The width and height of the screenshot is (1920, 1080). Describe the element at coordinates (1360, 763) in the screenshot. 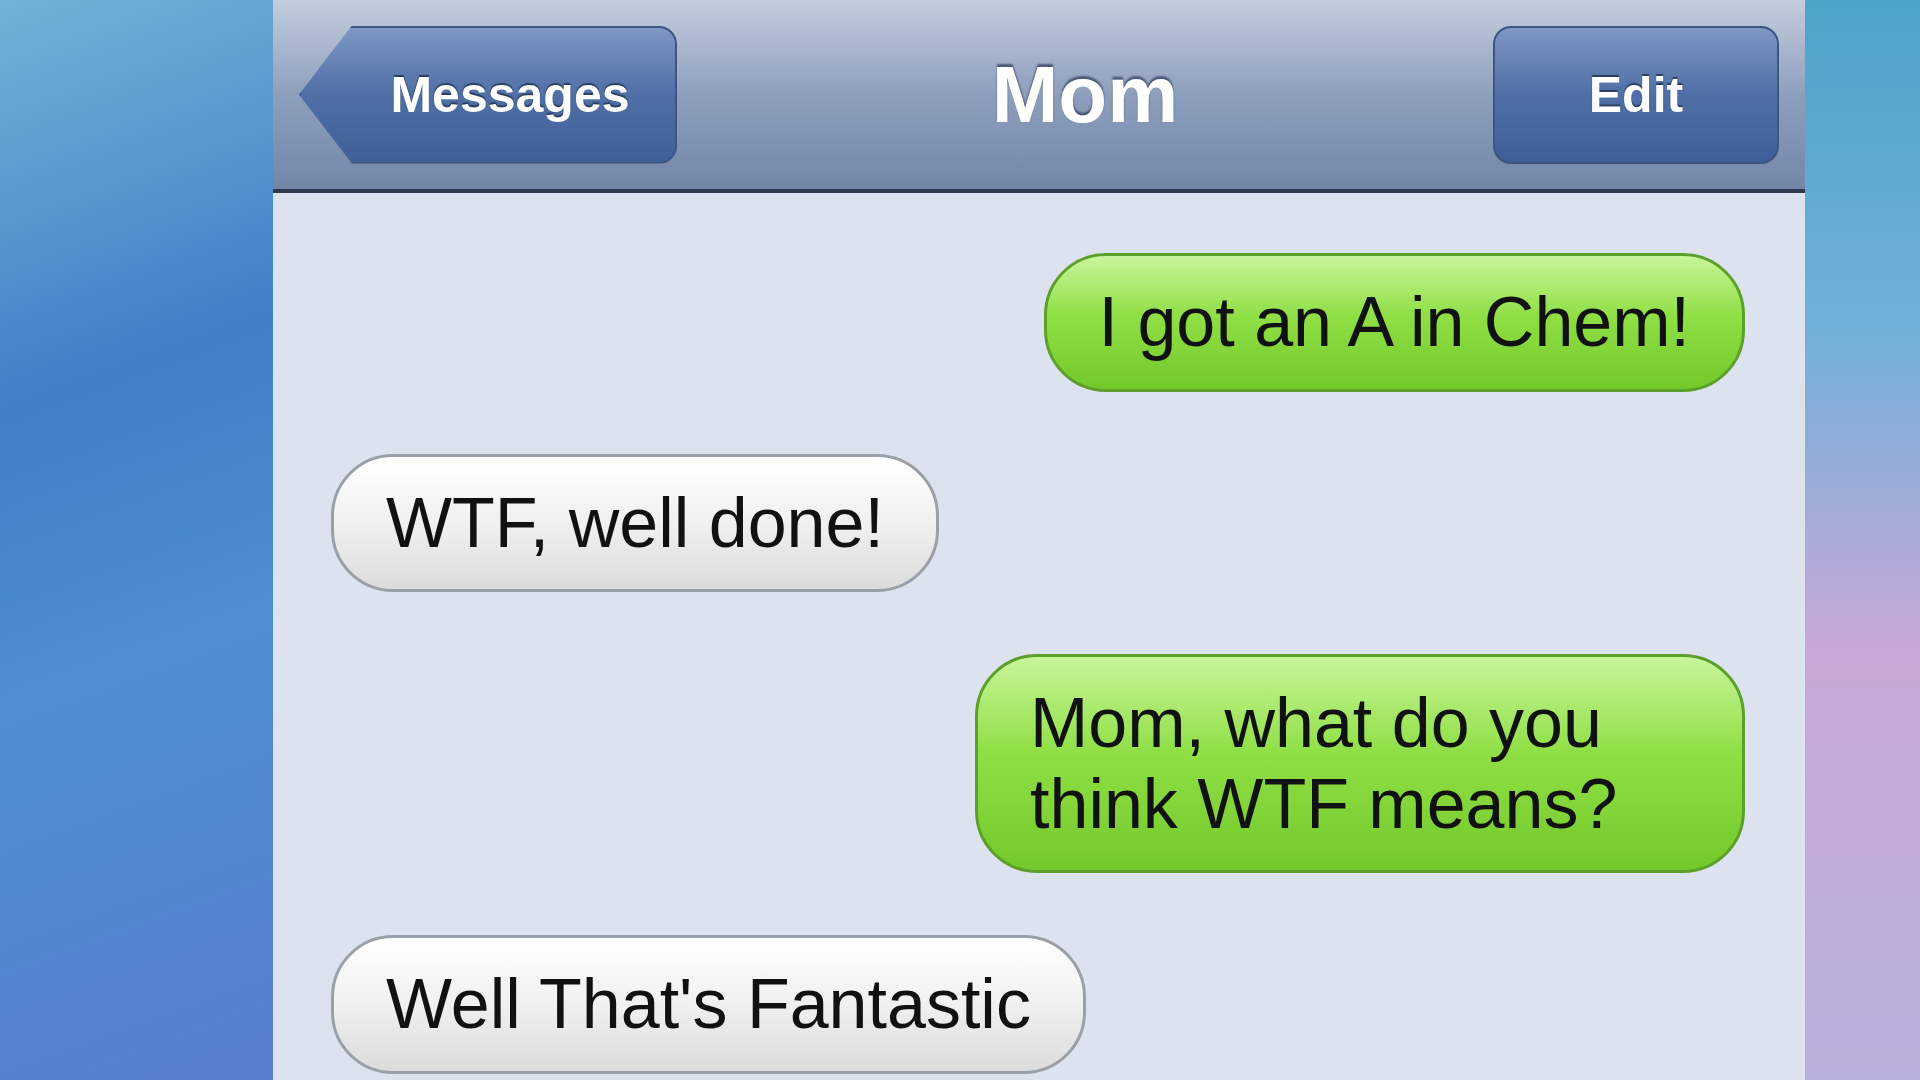

I see `message-bubble: Mom, what do you think WTF means?` at that location.